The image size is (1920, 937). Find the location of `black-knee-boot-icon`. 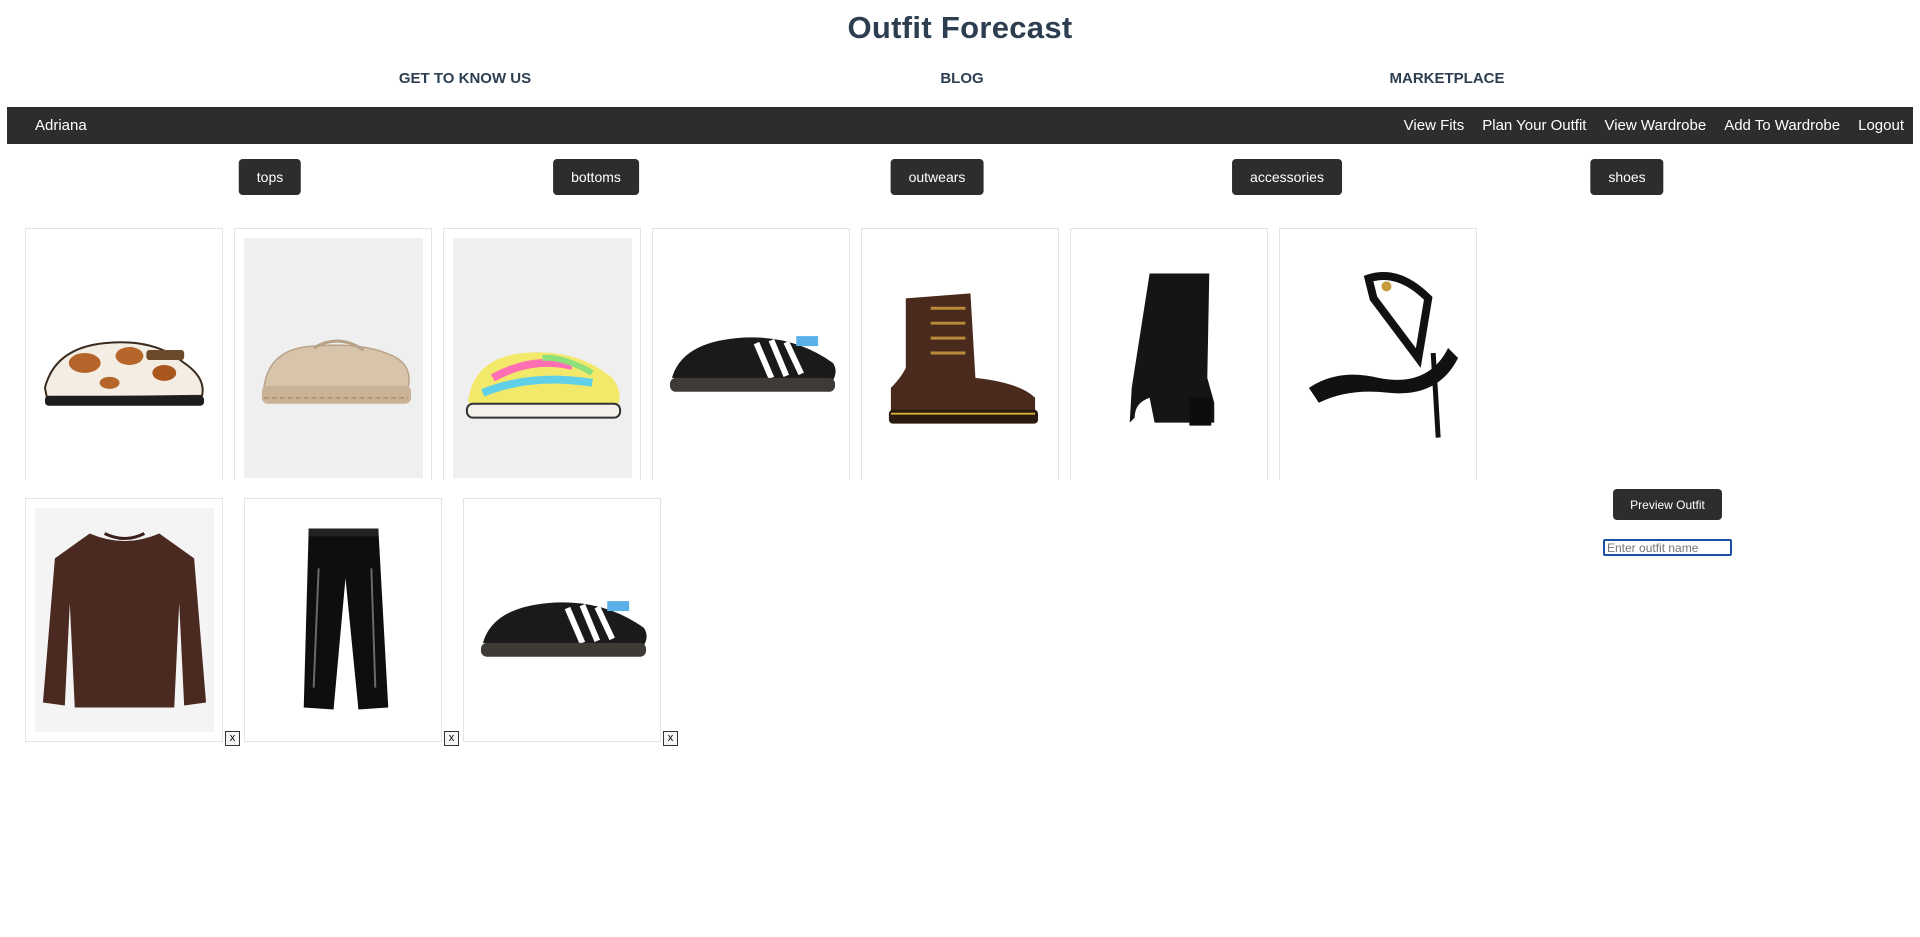

black-knee-boot-icon is located at coordinates (1169, 358).